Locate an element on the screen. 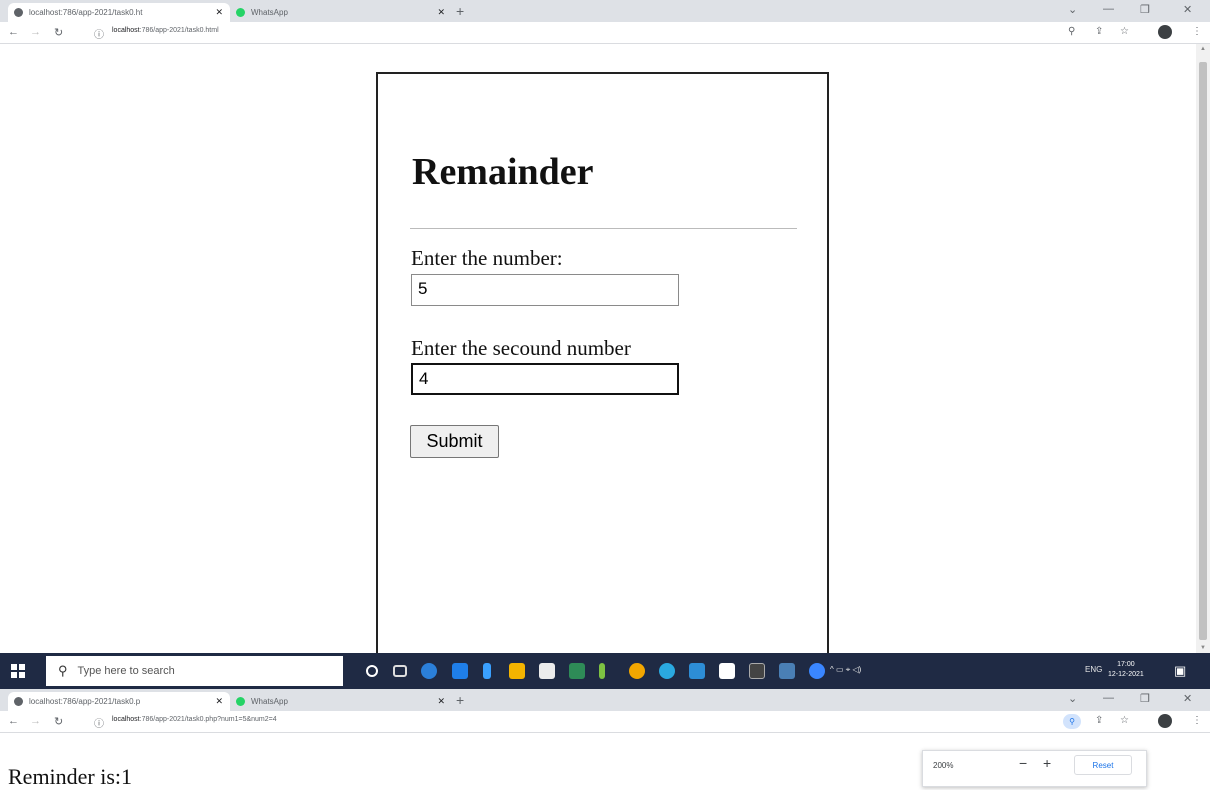 This screenshot has width=1210, height=790. first-number-label: Enter the number: is located at coordinates (487, 258).